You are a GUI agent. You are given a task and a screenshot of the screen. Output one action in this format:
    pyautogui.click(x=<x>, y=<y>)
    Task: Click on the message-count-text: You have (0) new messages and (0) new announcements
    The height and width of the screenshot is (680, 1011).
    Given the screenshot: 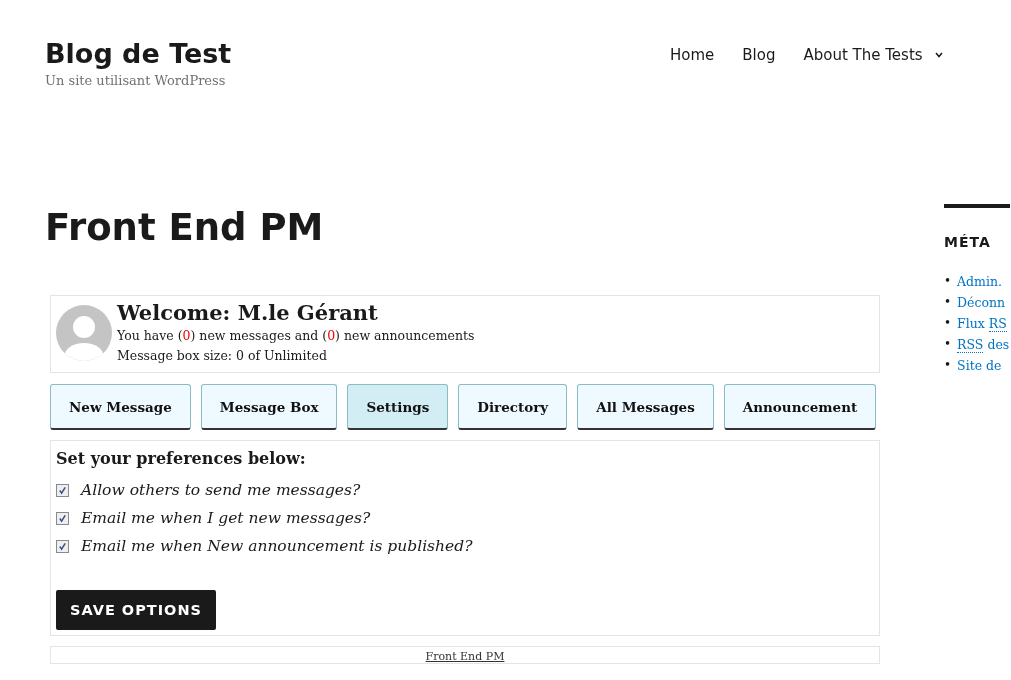 What is the action you would take?
    pyautogui.click(x=296, y=336)
    